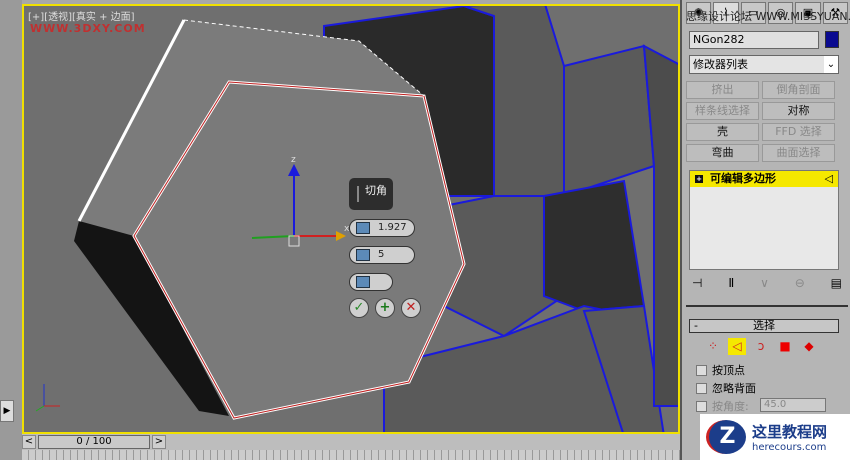  What do you see at coordinates (828, 178) in the screenshot?
I see `triangle-icon: ◁` at bounding box center [828, 178].